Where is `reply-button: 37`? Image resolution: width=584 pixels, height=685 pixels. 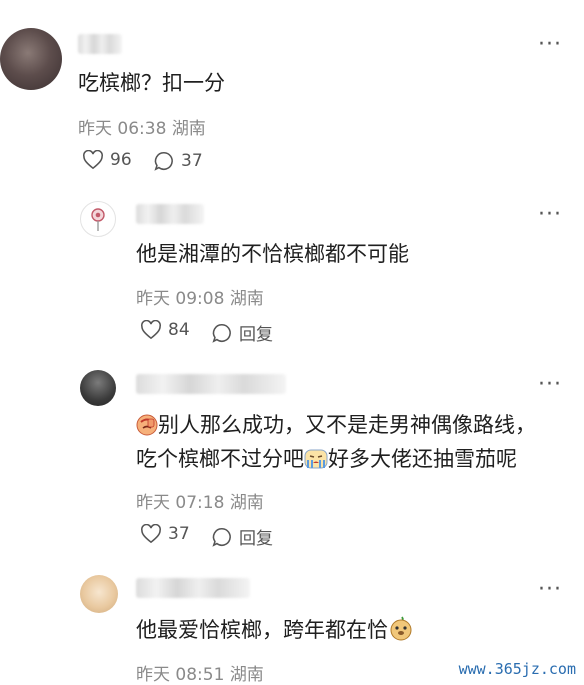
reply-button: 37 is located at coordinates (178, 161).